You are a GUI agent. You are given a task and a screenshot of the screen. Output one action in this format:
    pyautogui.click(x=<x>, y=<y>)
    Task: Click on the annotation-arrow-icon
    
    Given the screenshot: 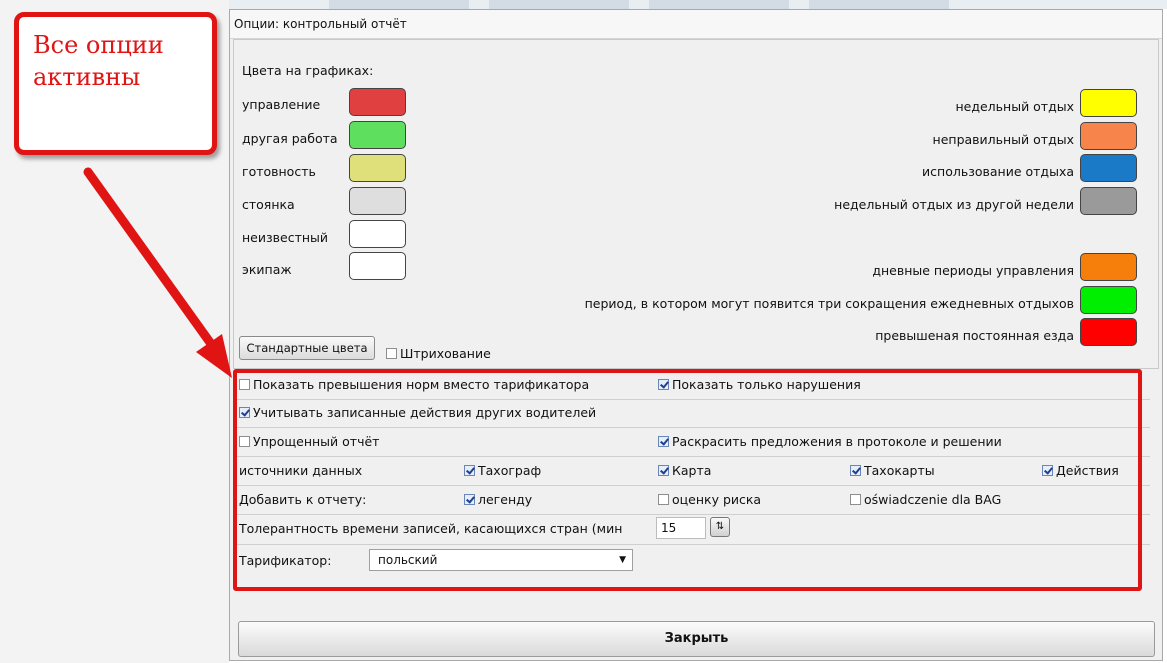 What is the action you would take?
    pyautogui.click(x=157, y=272)
    